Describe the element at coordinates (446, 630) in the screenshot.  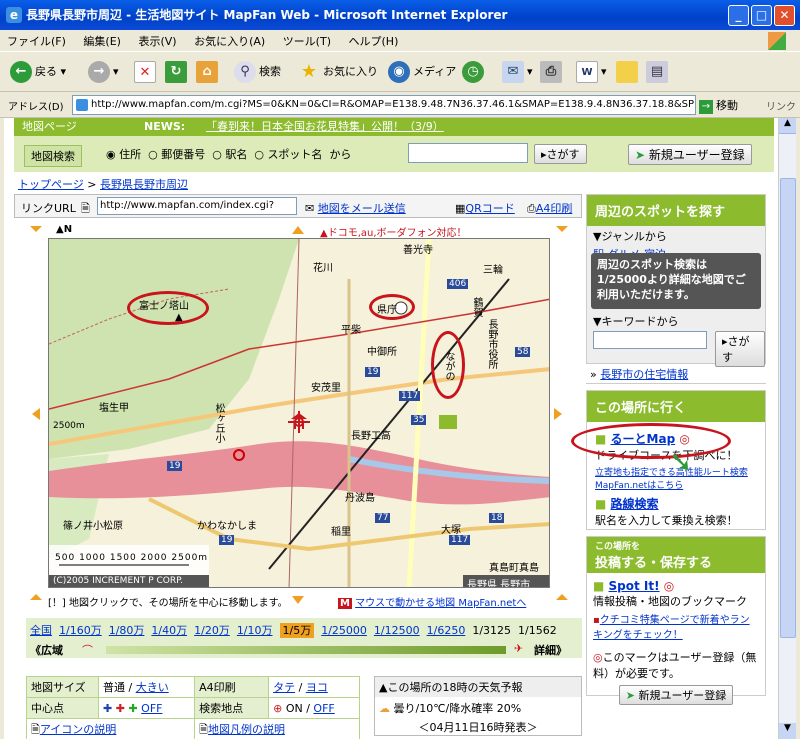
I see `scale-9: 1/6250` at that location.